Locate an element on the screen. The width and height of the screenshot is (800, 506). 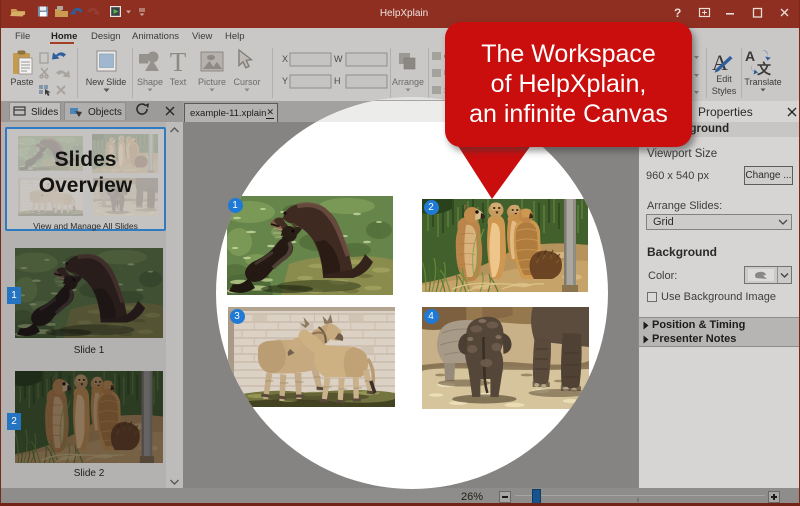
svg-text: Edit is located at coordinates (724, 79).